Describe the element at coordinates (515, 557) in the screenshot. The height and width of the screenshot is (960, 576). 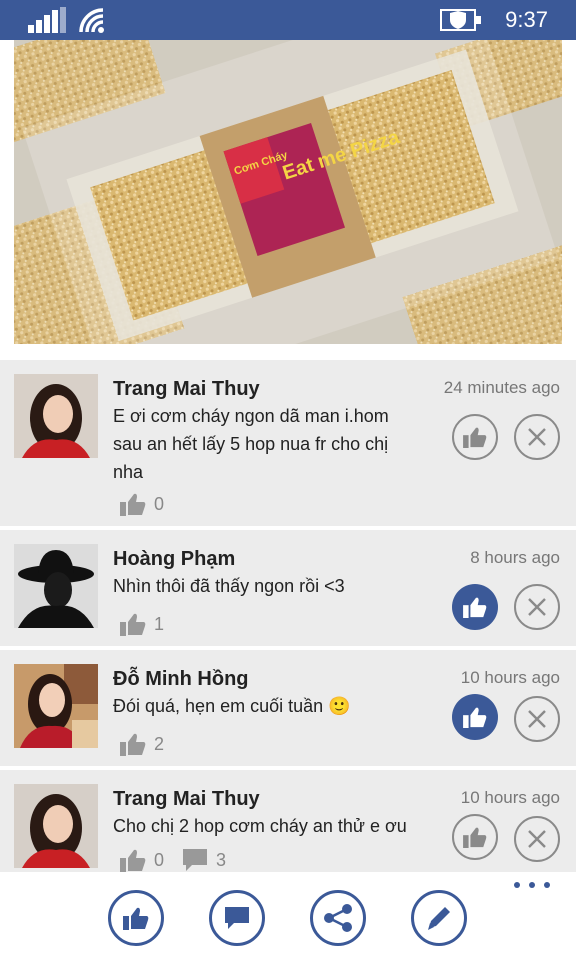
I see `comment-time: 8 hours ago` at that location.